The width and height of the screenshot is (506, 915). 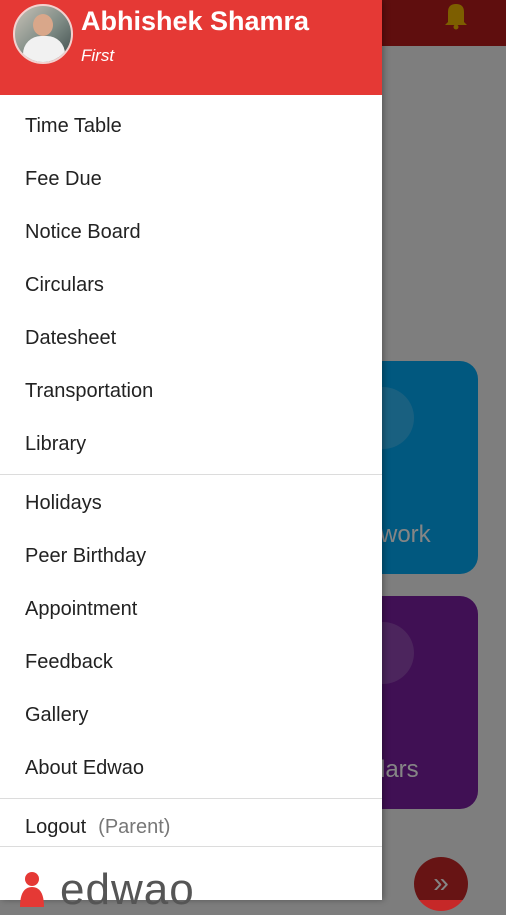 I want to click on menu-item-about-edwao: About Edwao, so click(x=191, y=768).